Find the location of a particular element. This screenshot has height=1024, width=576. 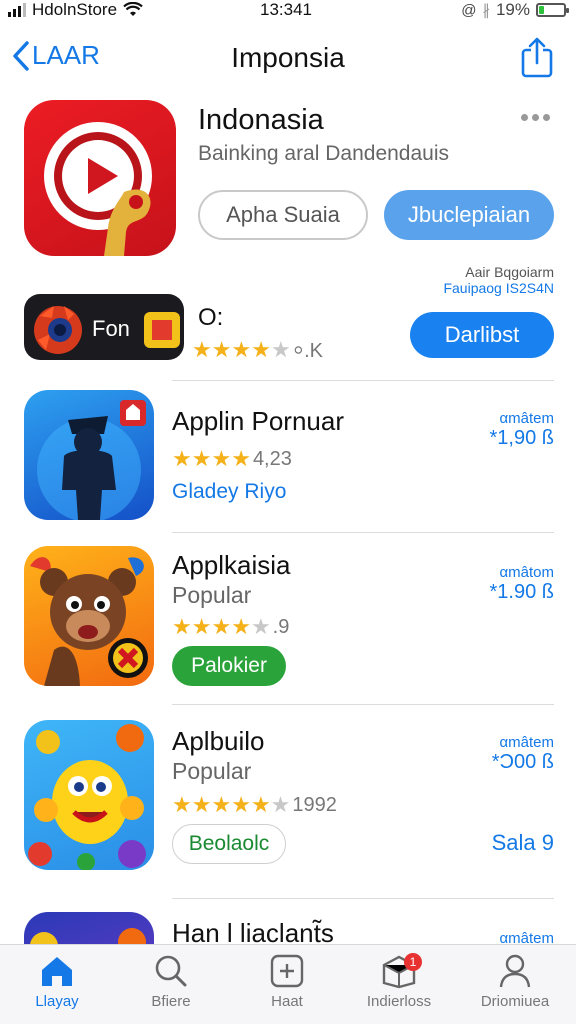

page-title: Imponsia is located at coordinates (288, 57).